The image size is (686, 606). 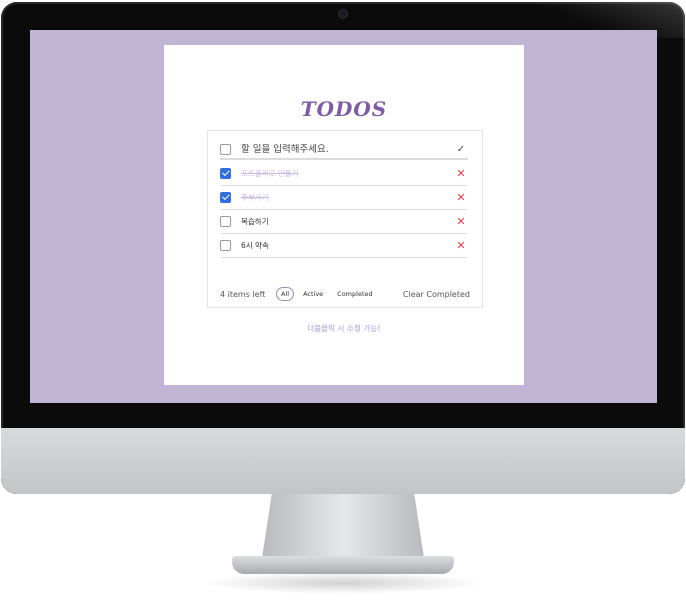 What do you see at coordinates (343, 526) in the screenshot?
I see `monitor-stand-neck` at bounding box center [343, 526].